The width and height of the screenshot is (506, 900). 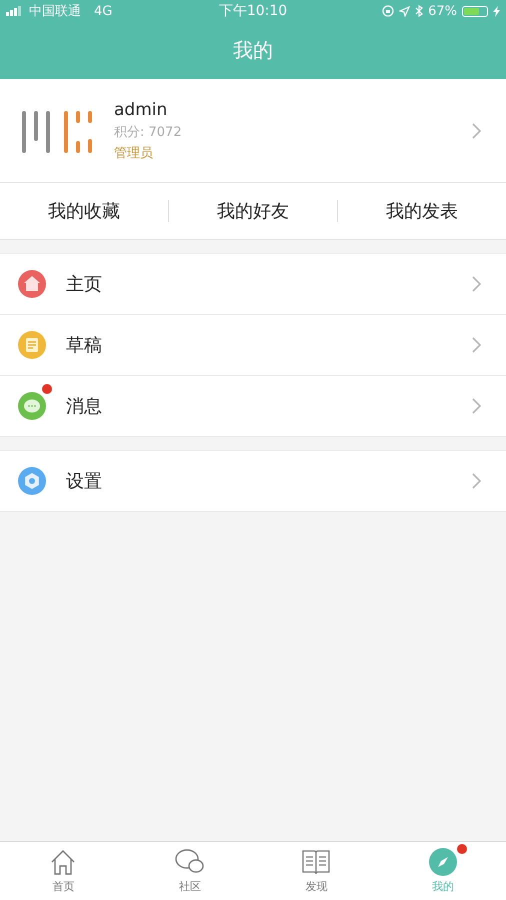 I want to click on battery-percent: 67%, so click(x=442, y=11).